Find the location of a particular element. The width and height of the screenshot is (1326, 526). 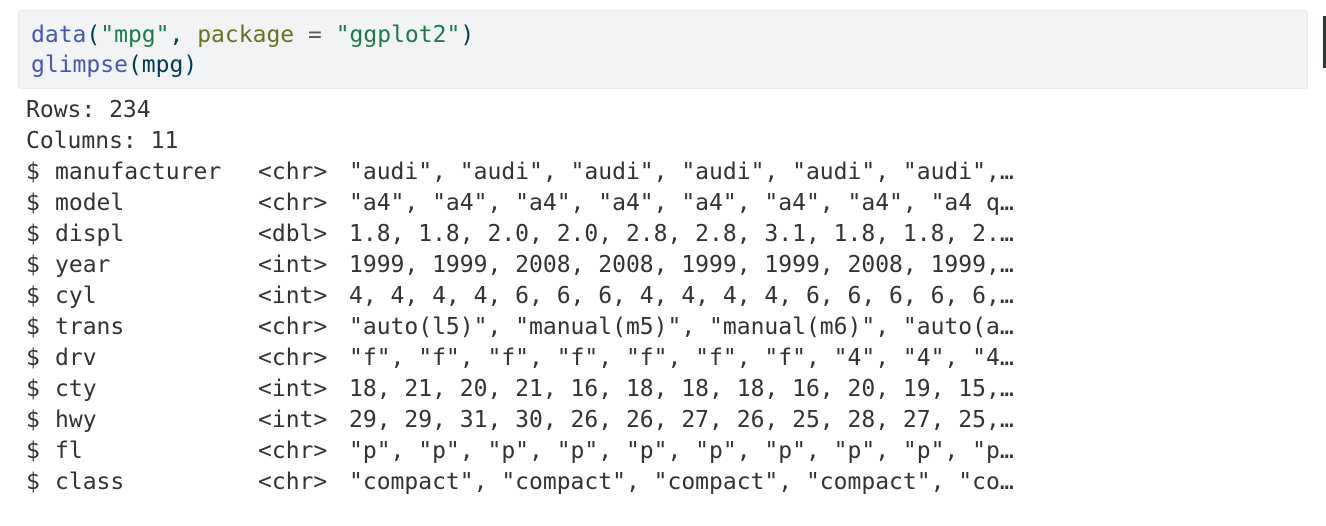

variable-name: manufacturer is located at coordinates (138, 172).